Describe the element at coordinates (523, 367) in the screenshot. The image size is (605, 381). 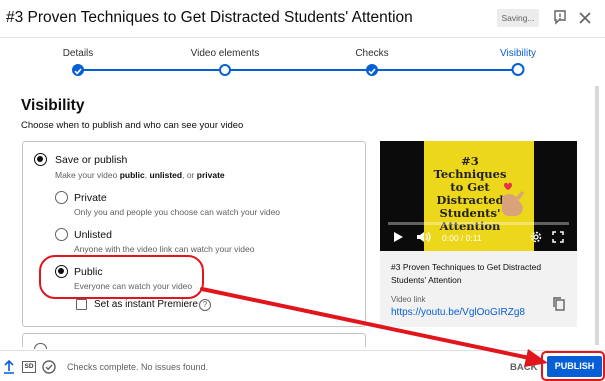
I see `back-button: BACK` at that location.